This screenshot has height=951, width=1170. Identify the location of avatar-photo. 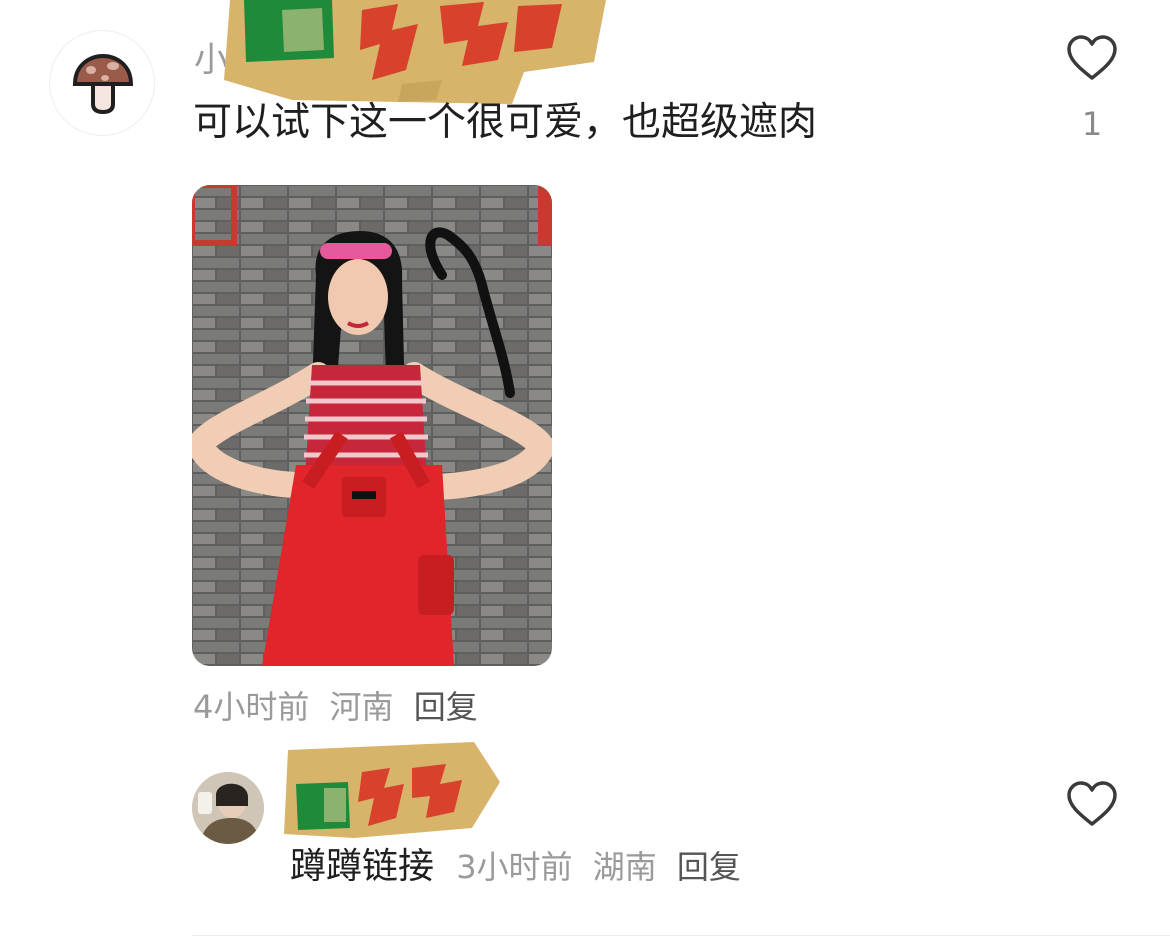
(228, 808).